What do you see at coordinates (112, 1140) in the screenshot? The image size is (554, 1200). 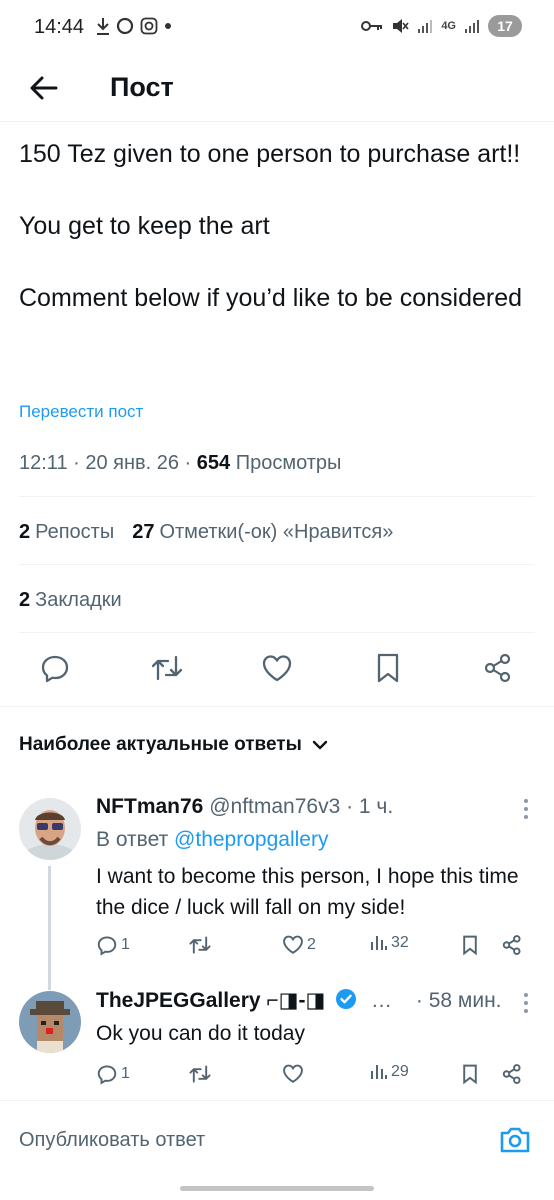 I see `compose-placeholder: Опубликовать ответ` at bounding box center [112, 1140].